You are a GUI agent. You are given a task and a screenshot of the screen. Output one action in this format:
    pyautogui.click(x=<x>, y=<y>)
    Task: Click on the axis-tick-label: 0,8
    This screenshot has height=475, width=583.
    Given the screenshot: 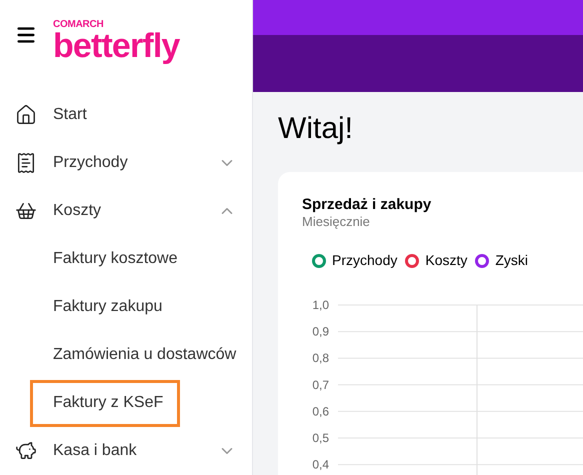 What is the action you would take?
    pyautogui.click(x=320, y=358)
    